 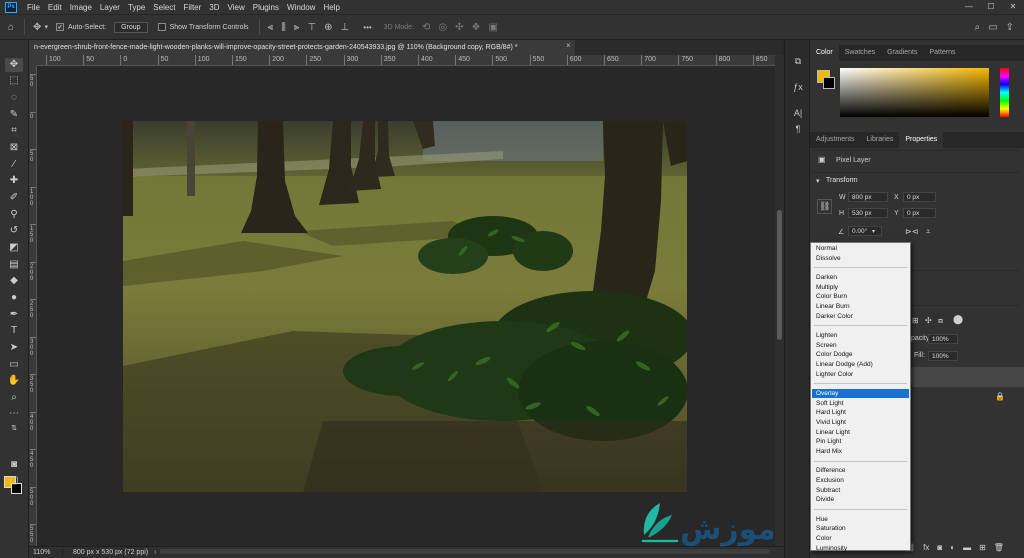 What do you see at coordinates (865, 231) in the screenshot?
I see `angle-field: 0.00°` at bounding box center [865, 231].